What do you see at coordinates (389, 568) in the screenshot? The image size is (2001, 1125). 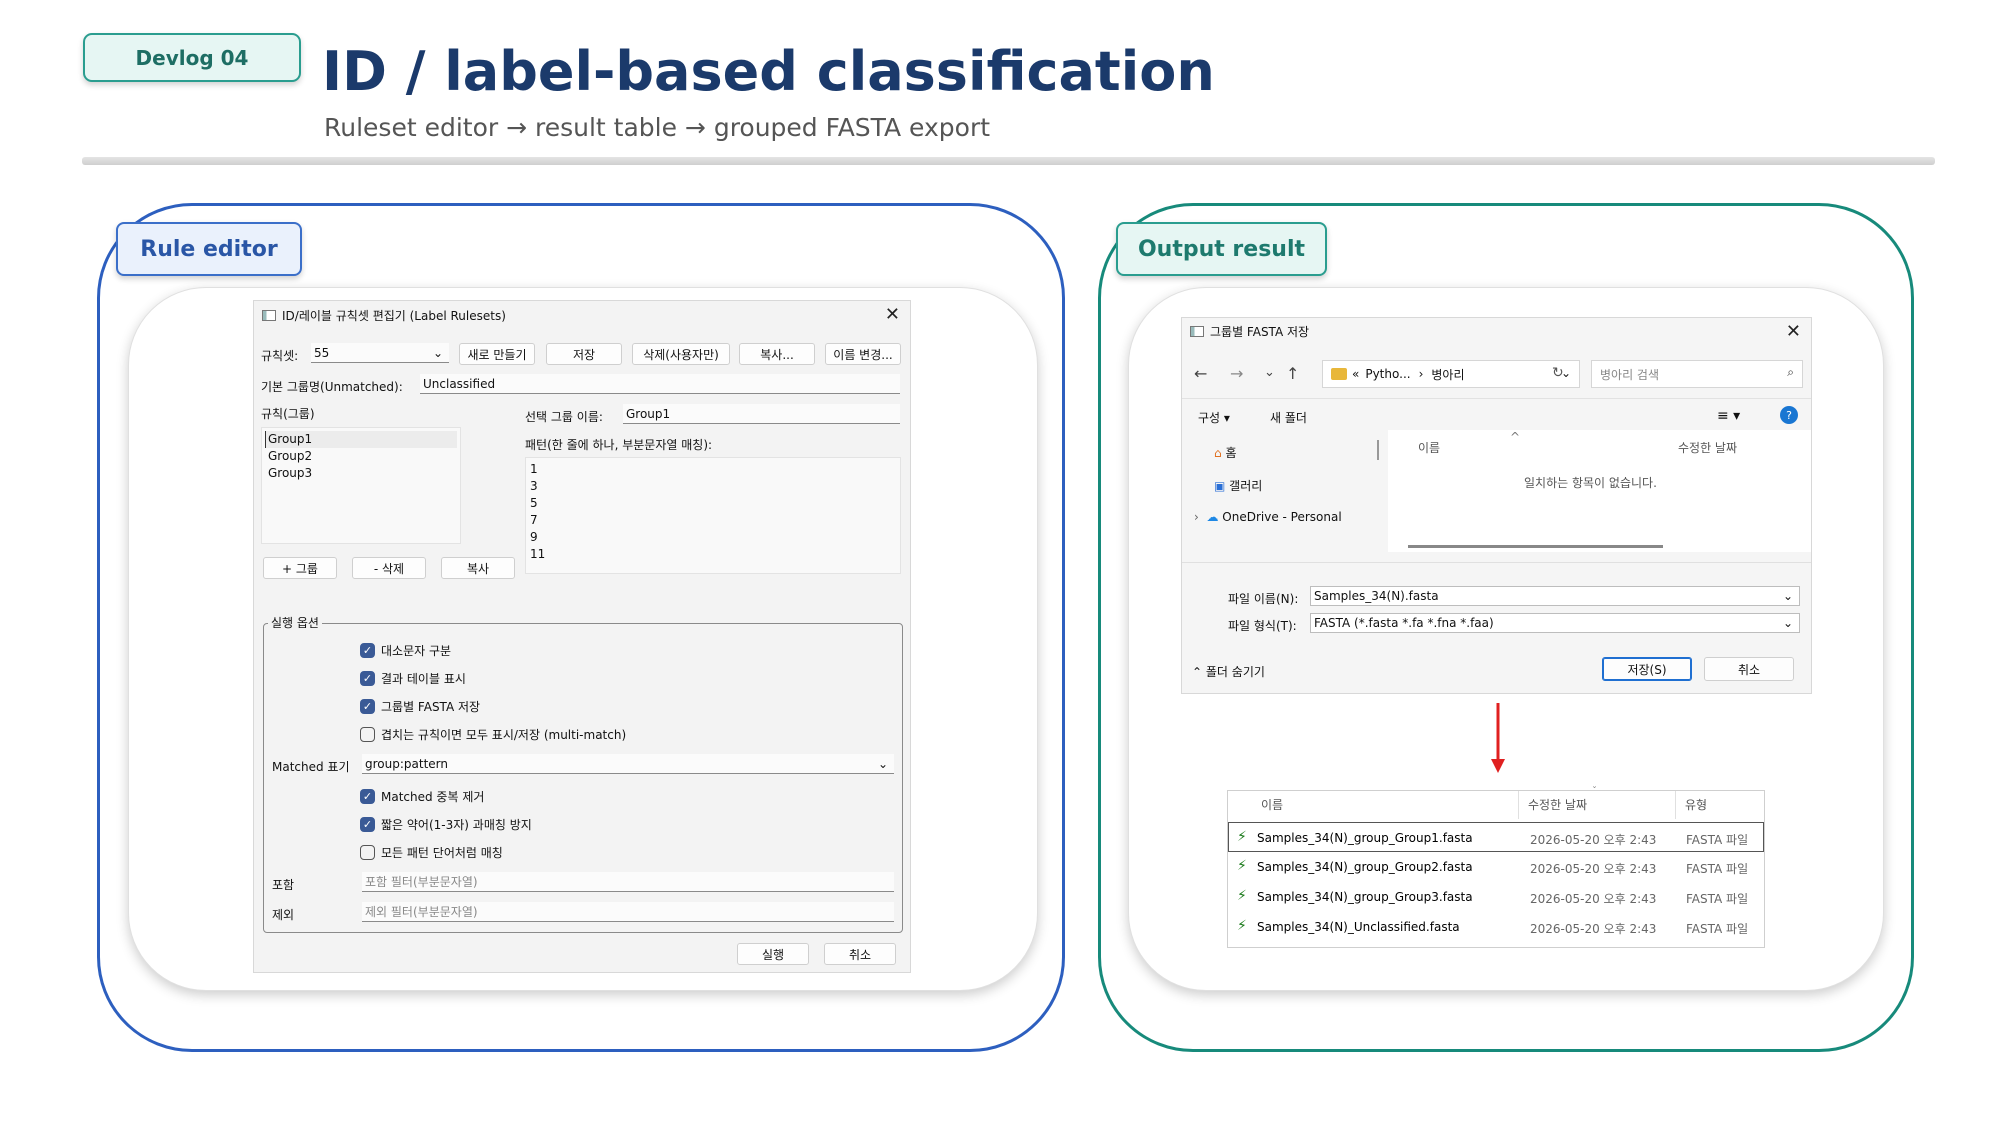 I see `delete-group-button: - 삭제` at bounding box center [389, 568].